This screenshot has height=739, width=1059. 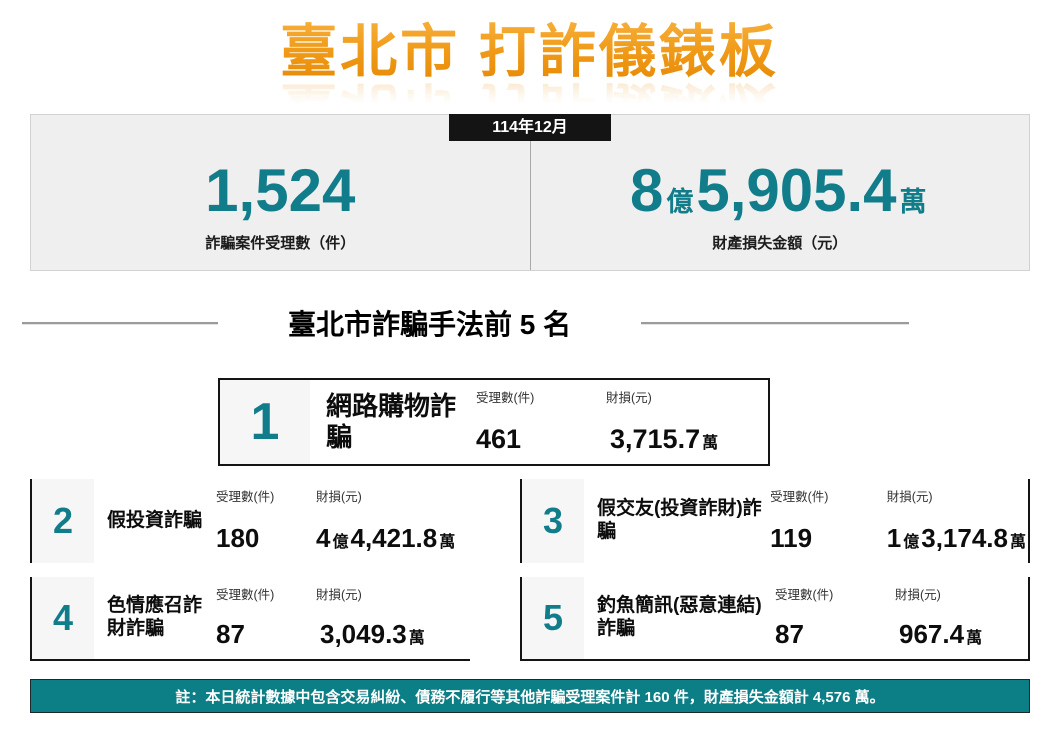 I want to click on section-line-right, so click(x=775, y=323).